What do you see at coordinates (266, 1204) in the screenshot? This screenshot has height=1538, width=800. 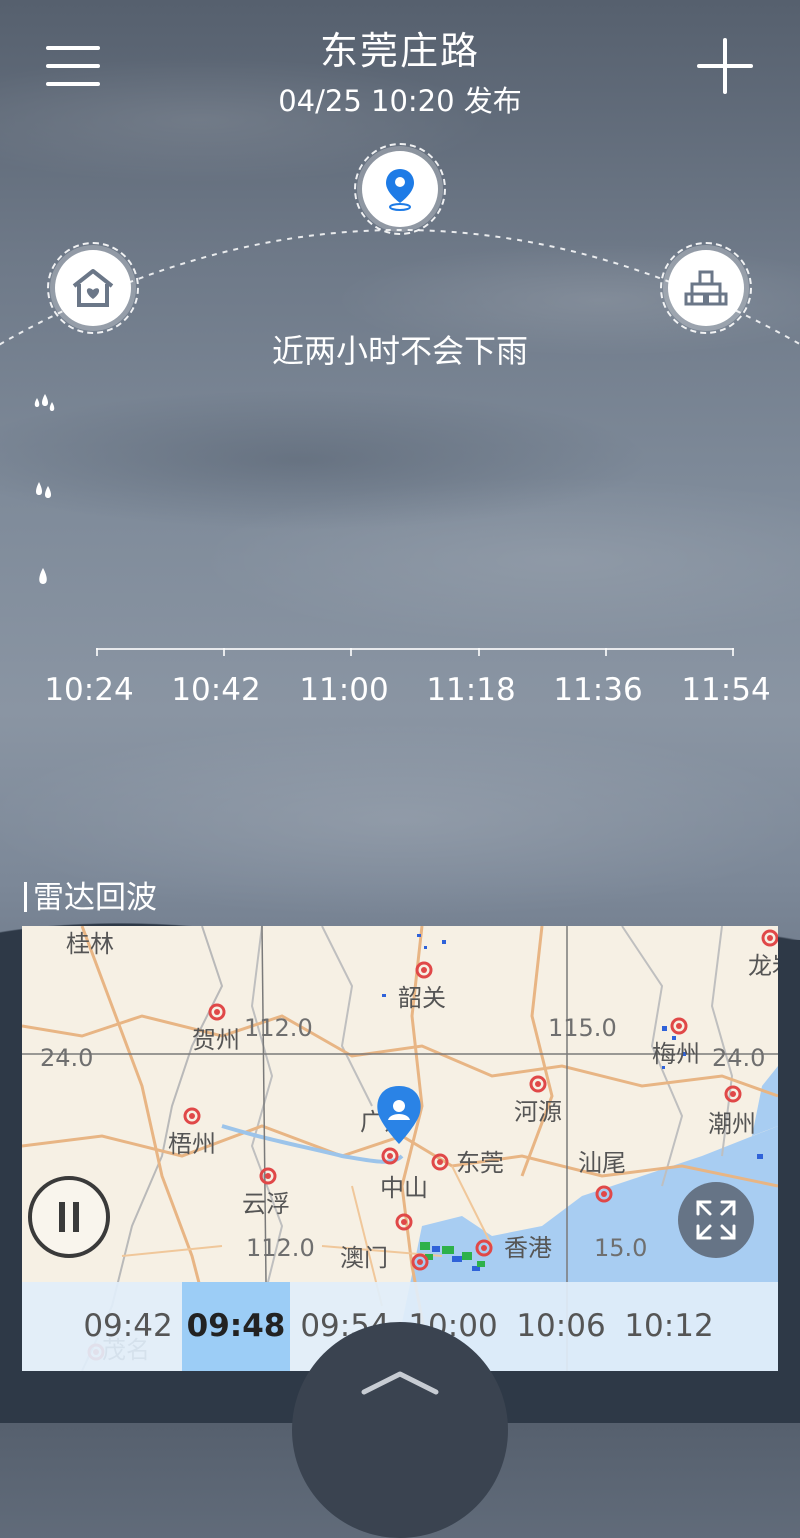 I see `map-label: 云浮` at bounding box center [266, 1204].